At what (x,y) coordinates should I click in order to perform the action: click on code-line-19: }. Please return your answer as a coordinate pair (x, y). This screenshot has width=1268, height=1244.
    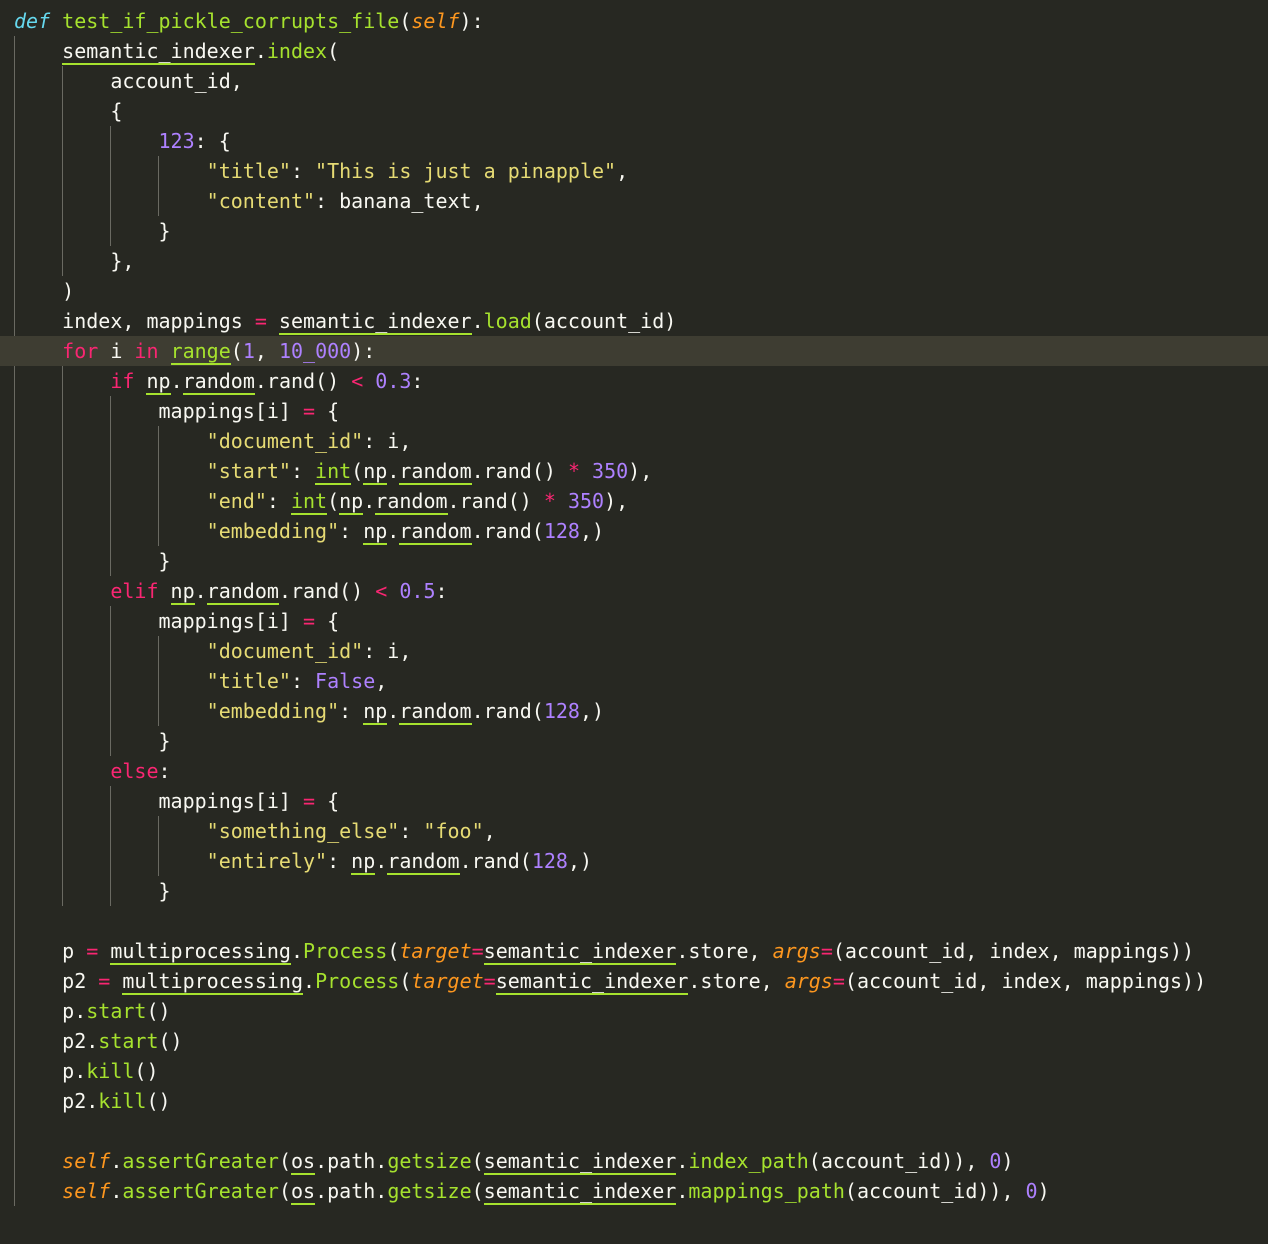
    Looking at the image, I should click on (634, 561).